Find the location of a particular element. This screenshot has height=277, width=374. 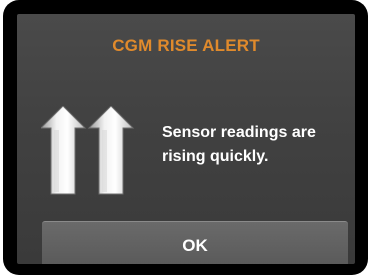

alert-message-line: rising quickly. is located at coordinates (215, 156).